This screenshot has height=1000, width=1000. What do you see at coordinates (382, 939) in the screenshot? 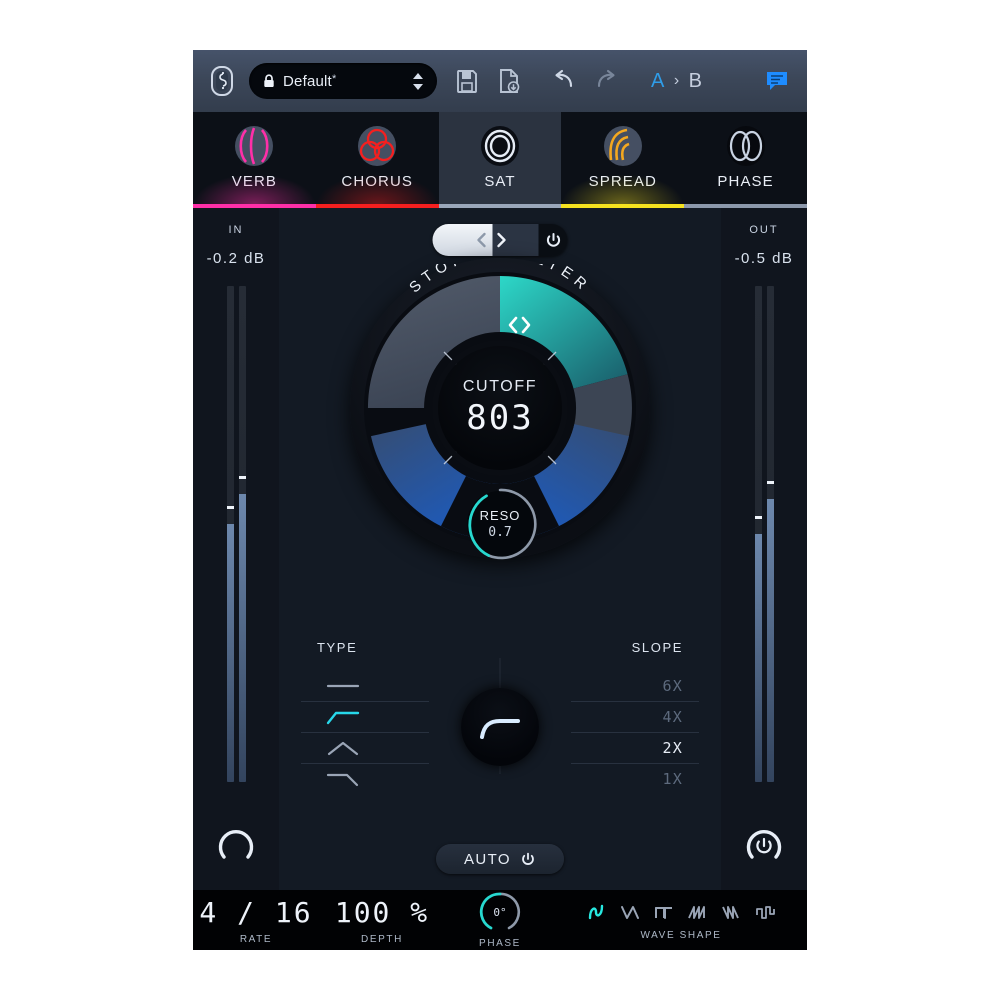
I see `lfo-depth-label: DEPTH` at bounding box center [382, 939].